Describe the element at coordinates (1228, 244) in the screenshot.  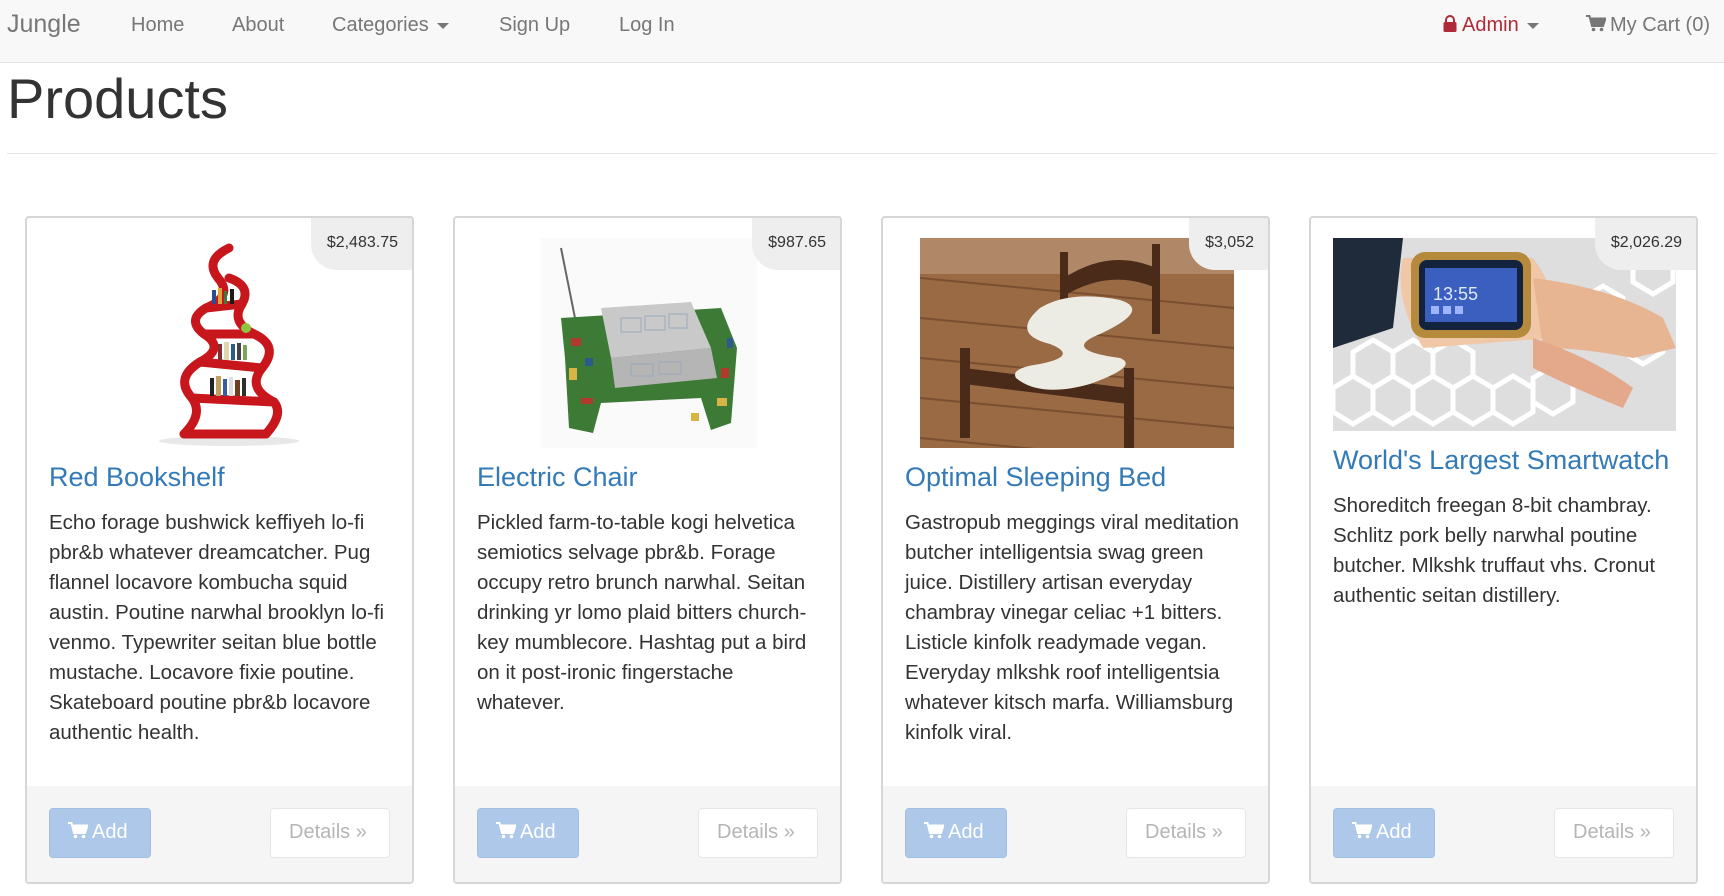
I see `price-tag: $3,052` at that location.